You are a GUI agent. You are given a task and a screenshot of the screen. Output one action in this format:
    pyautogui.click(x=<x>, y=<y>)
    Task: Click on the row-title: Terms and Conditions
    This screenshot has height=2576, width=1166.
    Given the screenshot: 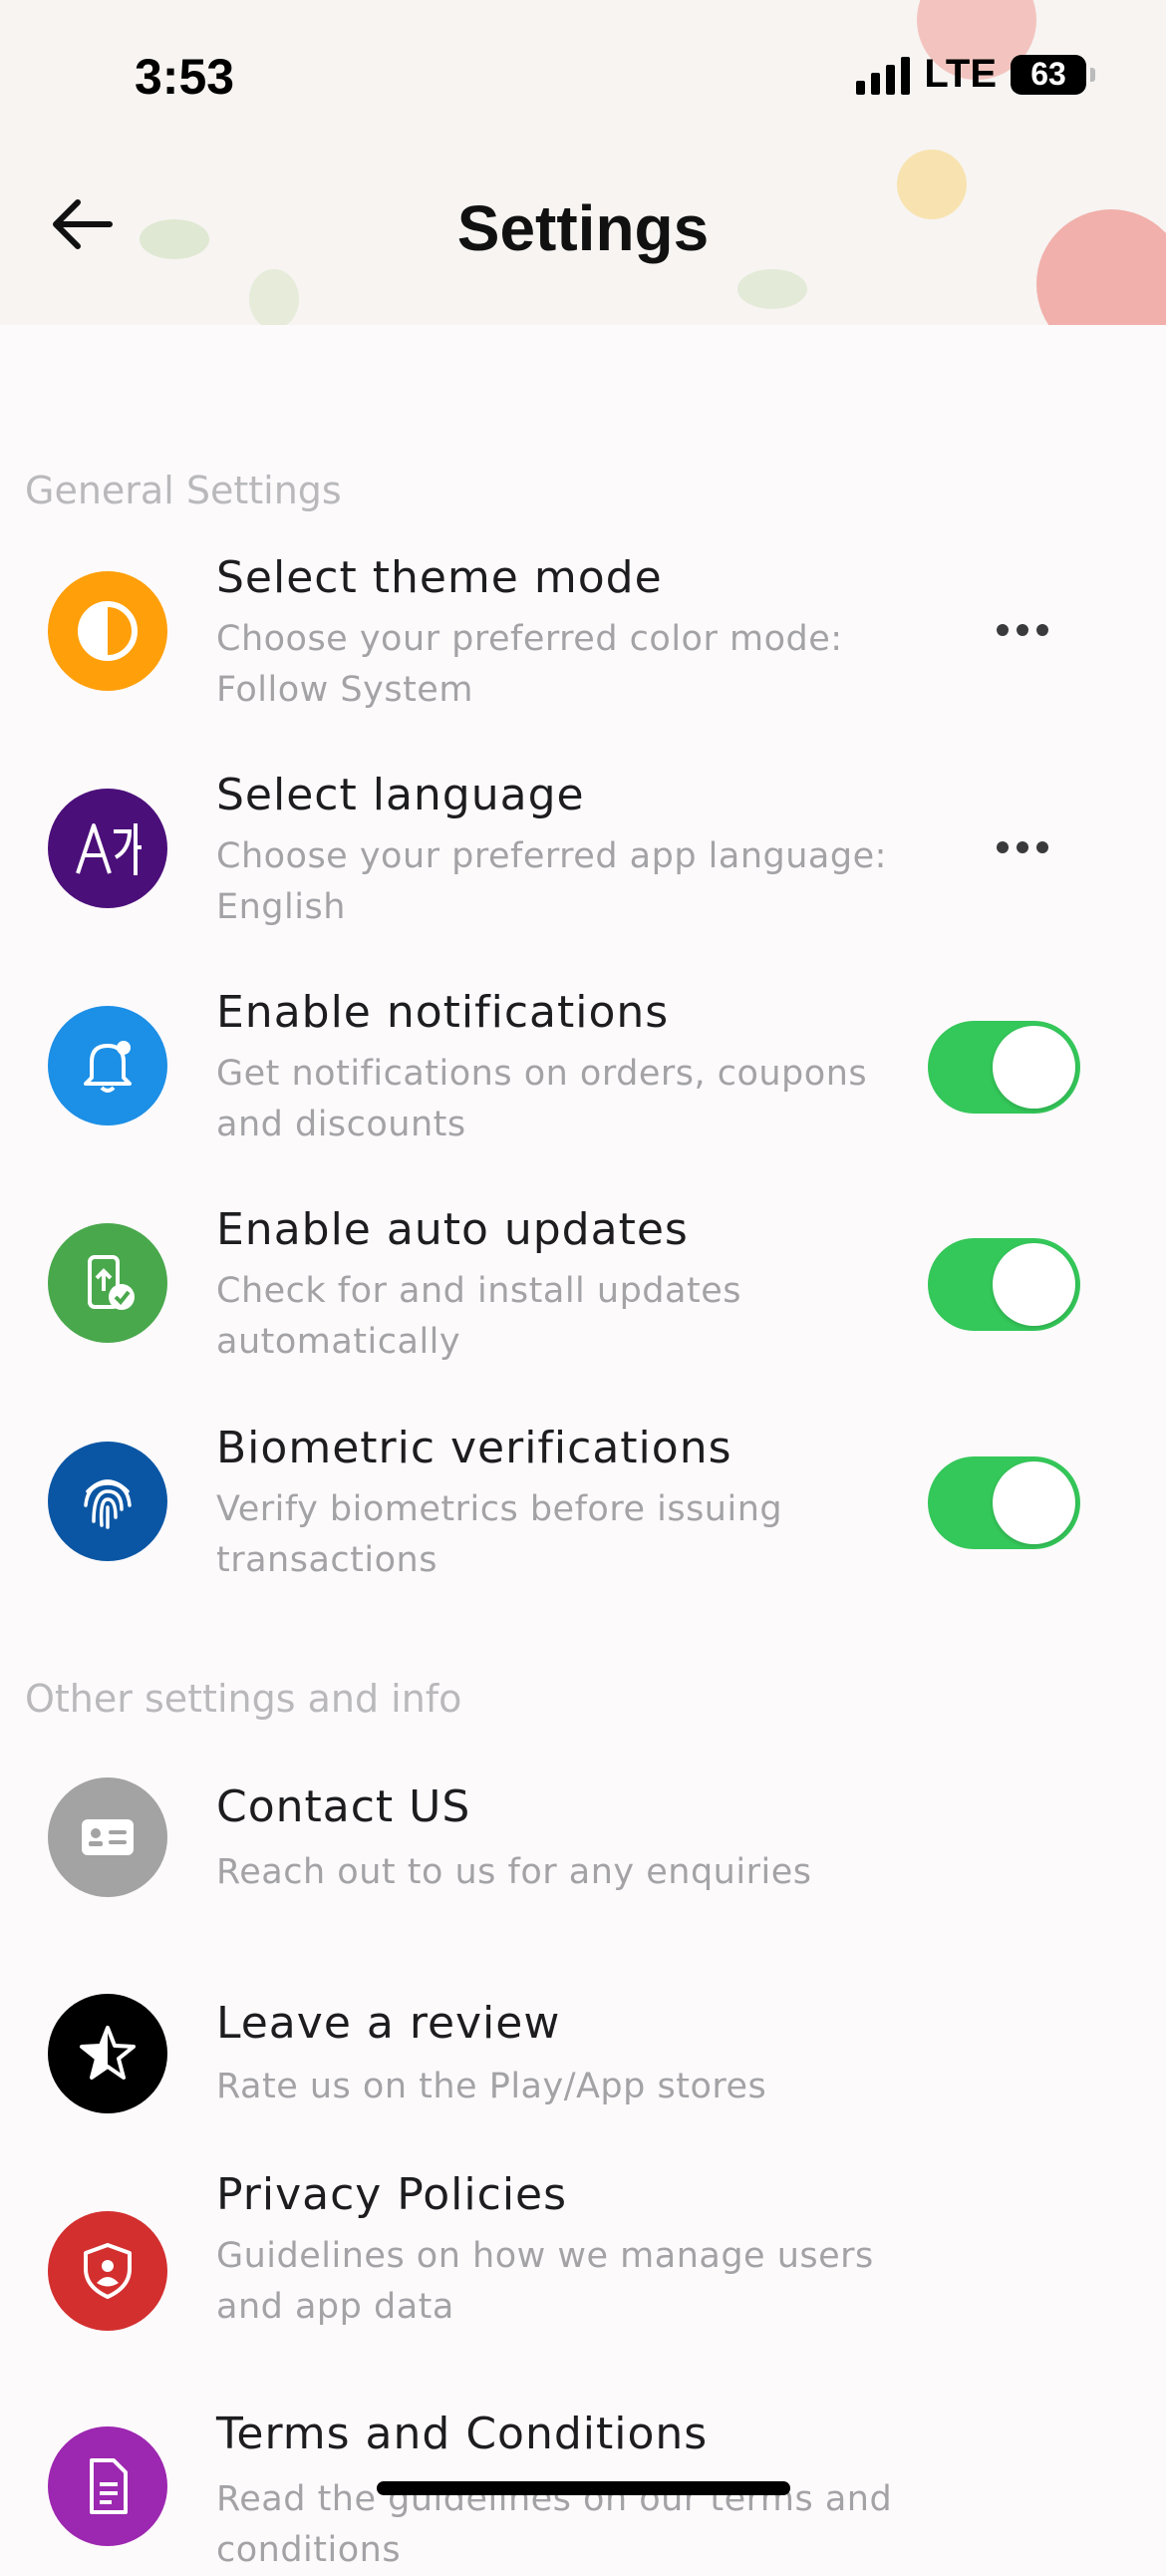 What is the action you would take?
    pyautogui.click(x=463, y=2434)
    